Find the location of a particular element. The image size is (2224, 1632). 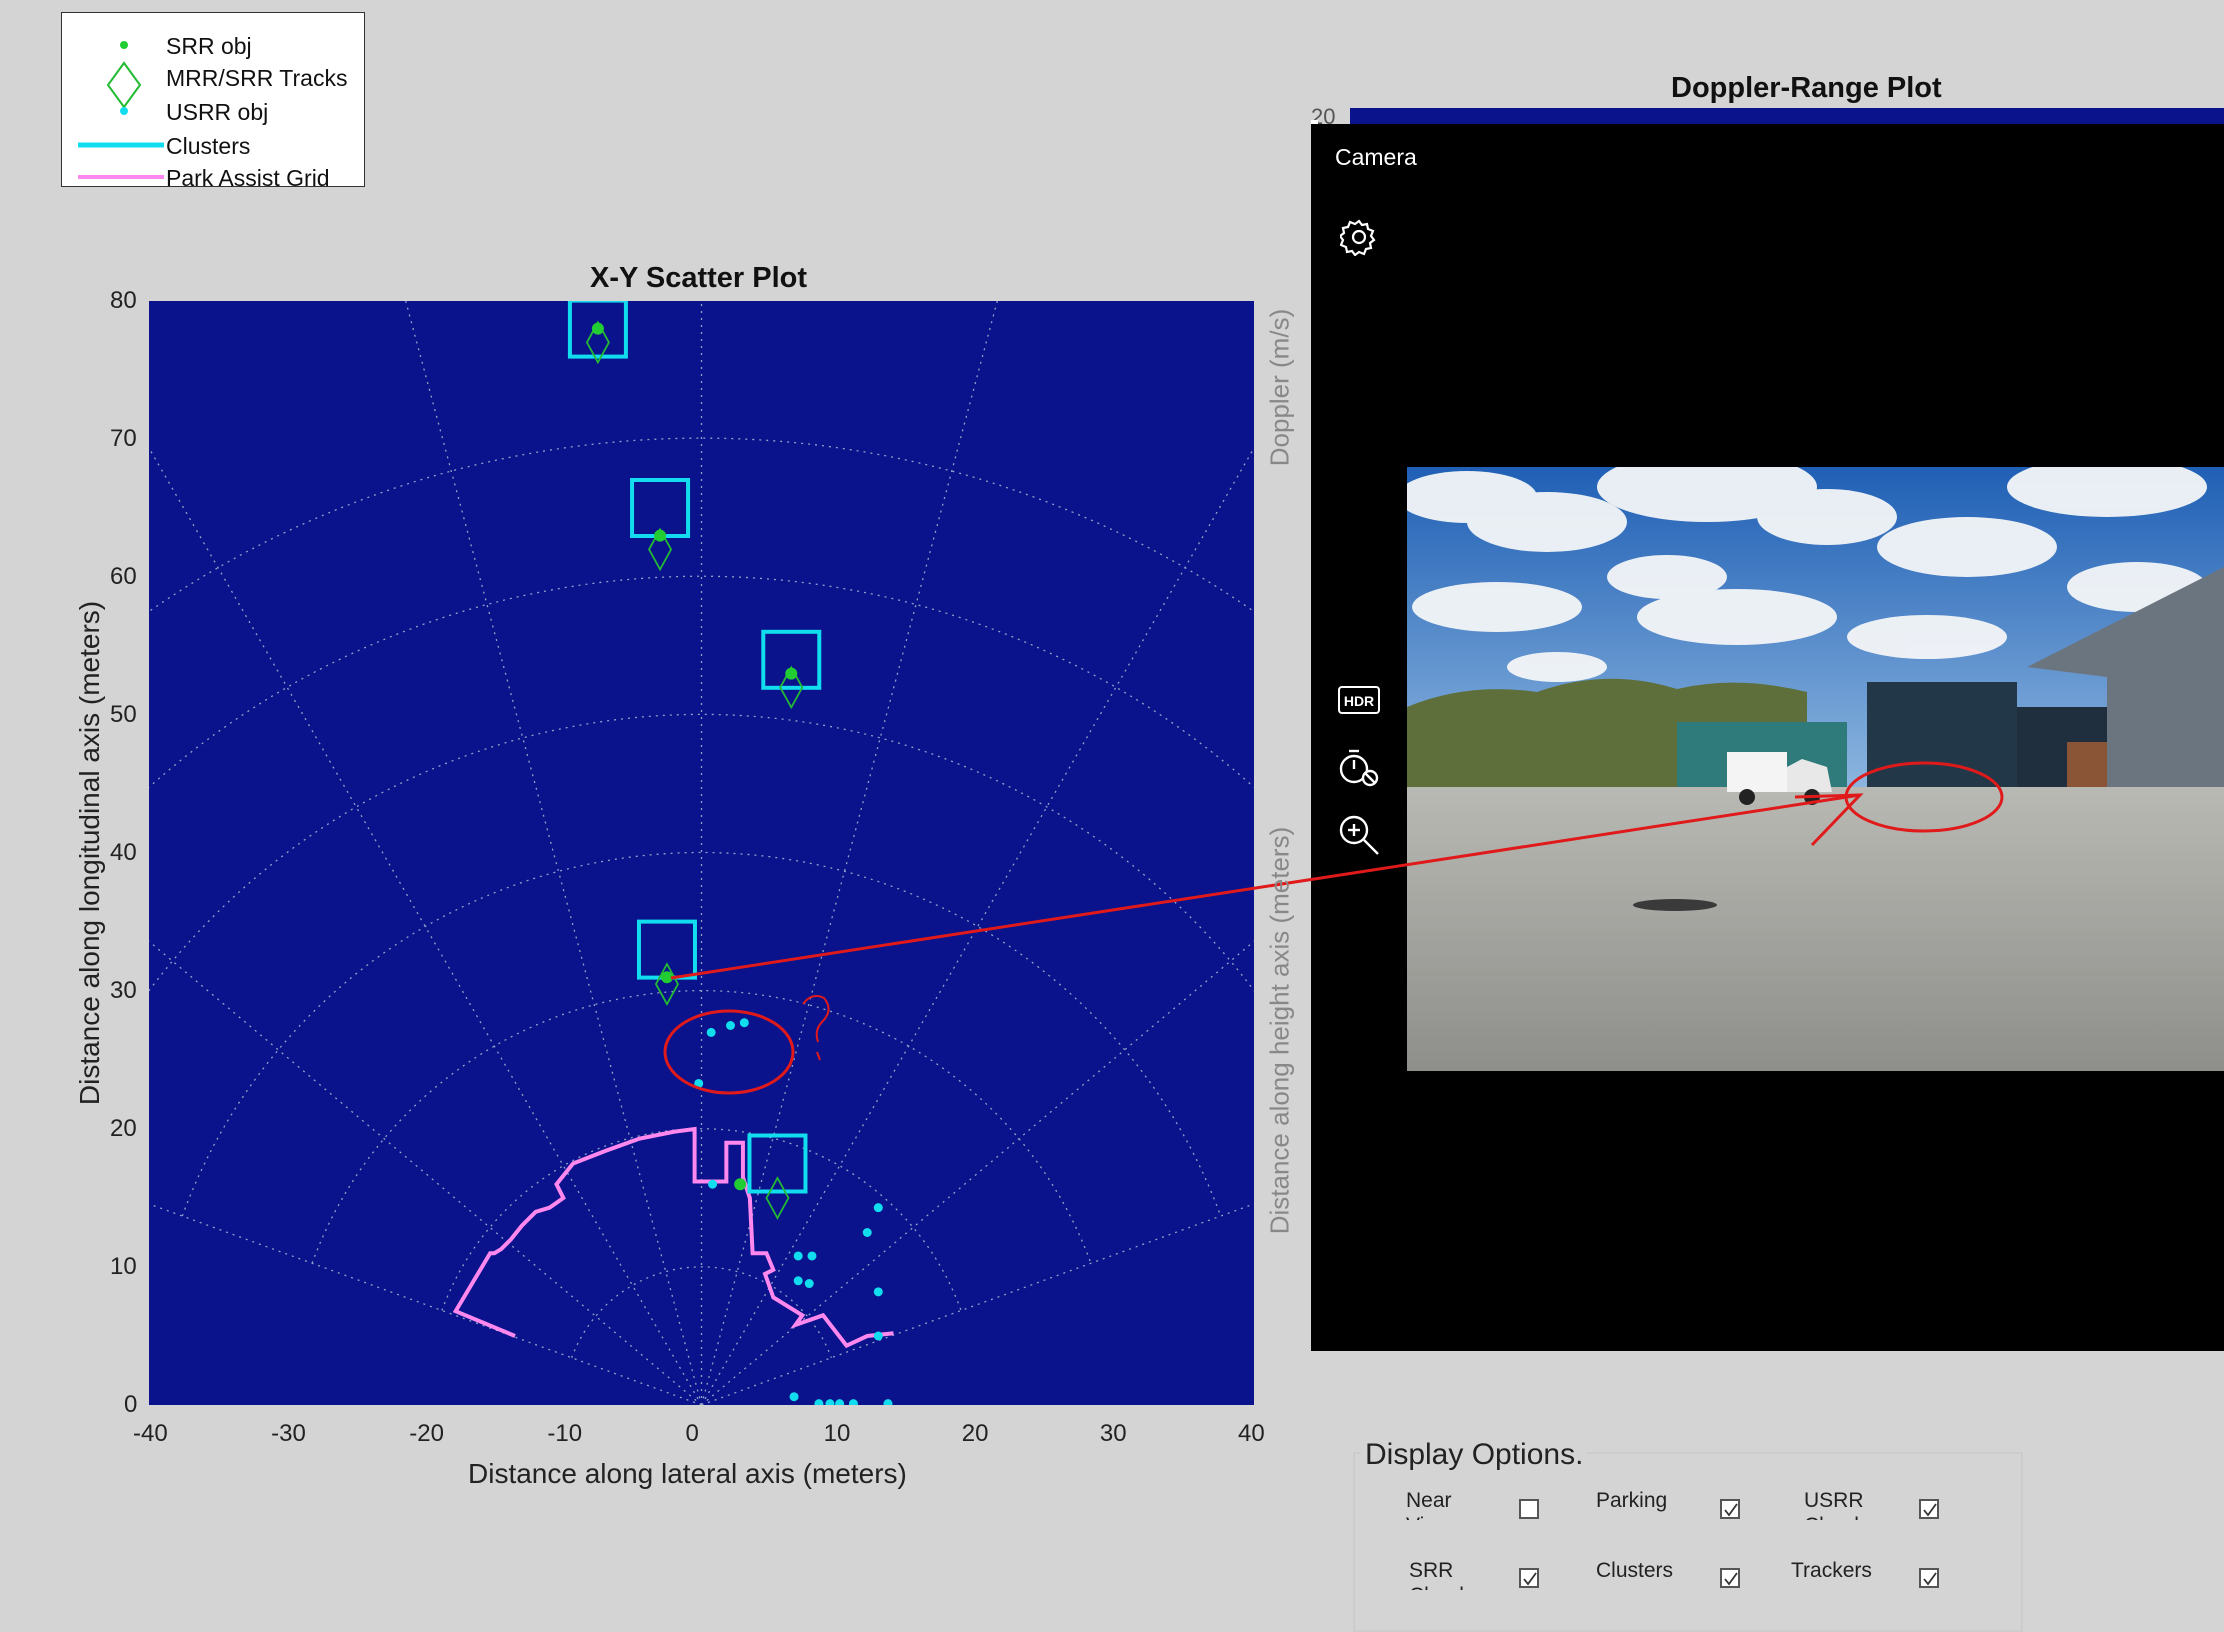

display-options-group is located at coordinates (1688, 1542).